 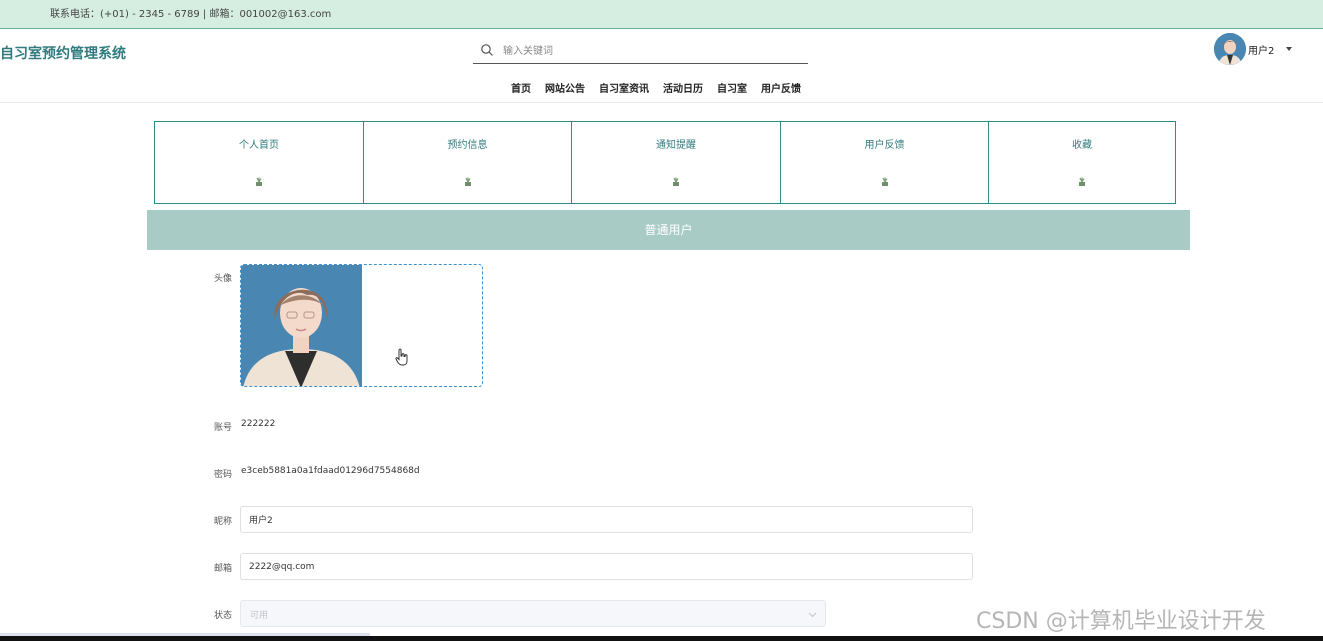 I want to click on search-bar, so click(x=640, y=51).